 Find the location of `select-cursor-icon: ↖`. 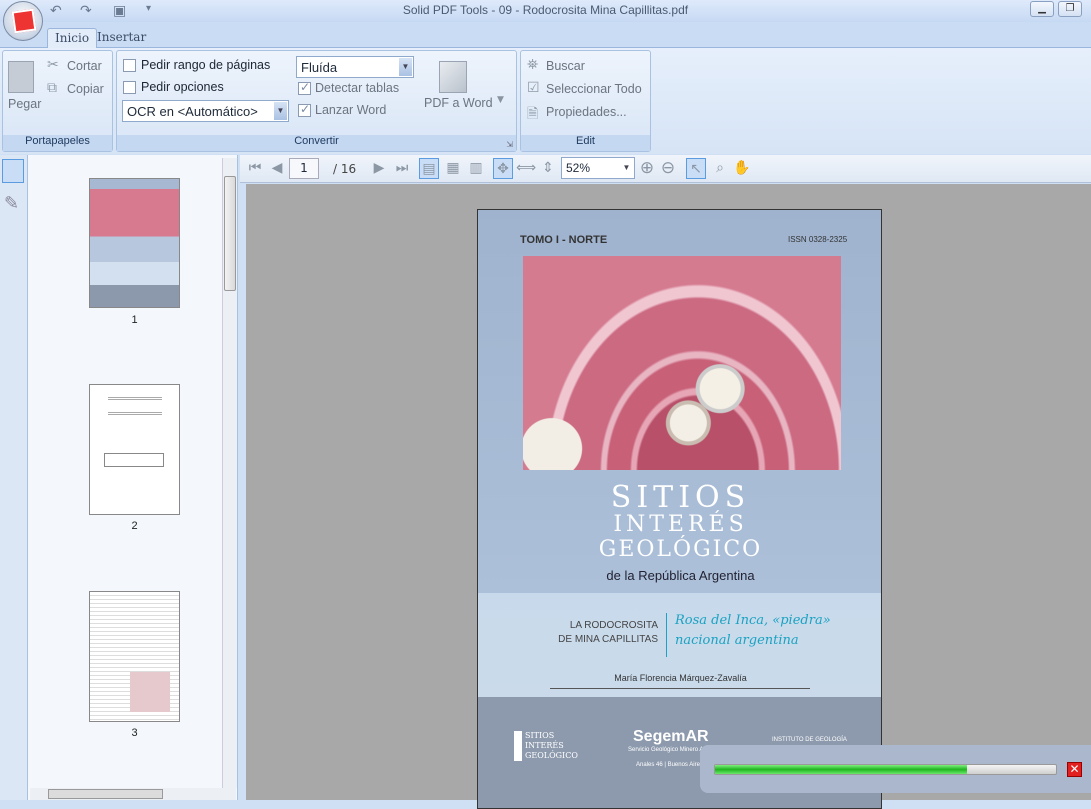

select-cursor-icon: ↖ is located at coordinates (696, 168).